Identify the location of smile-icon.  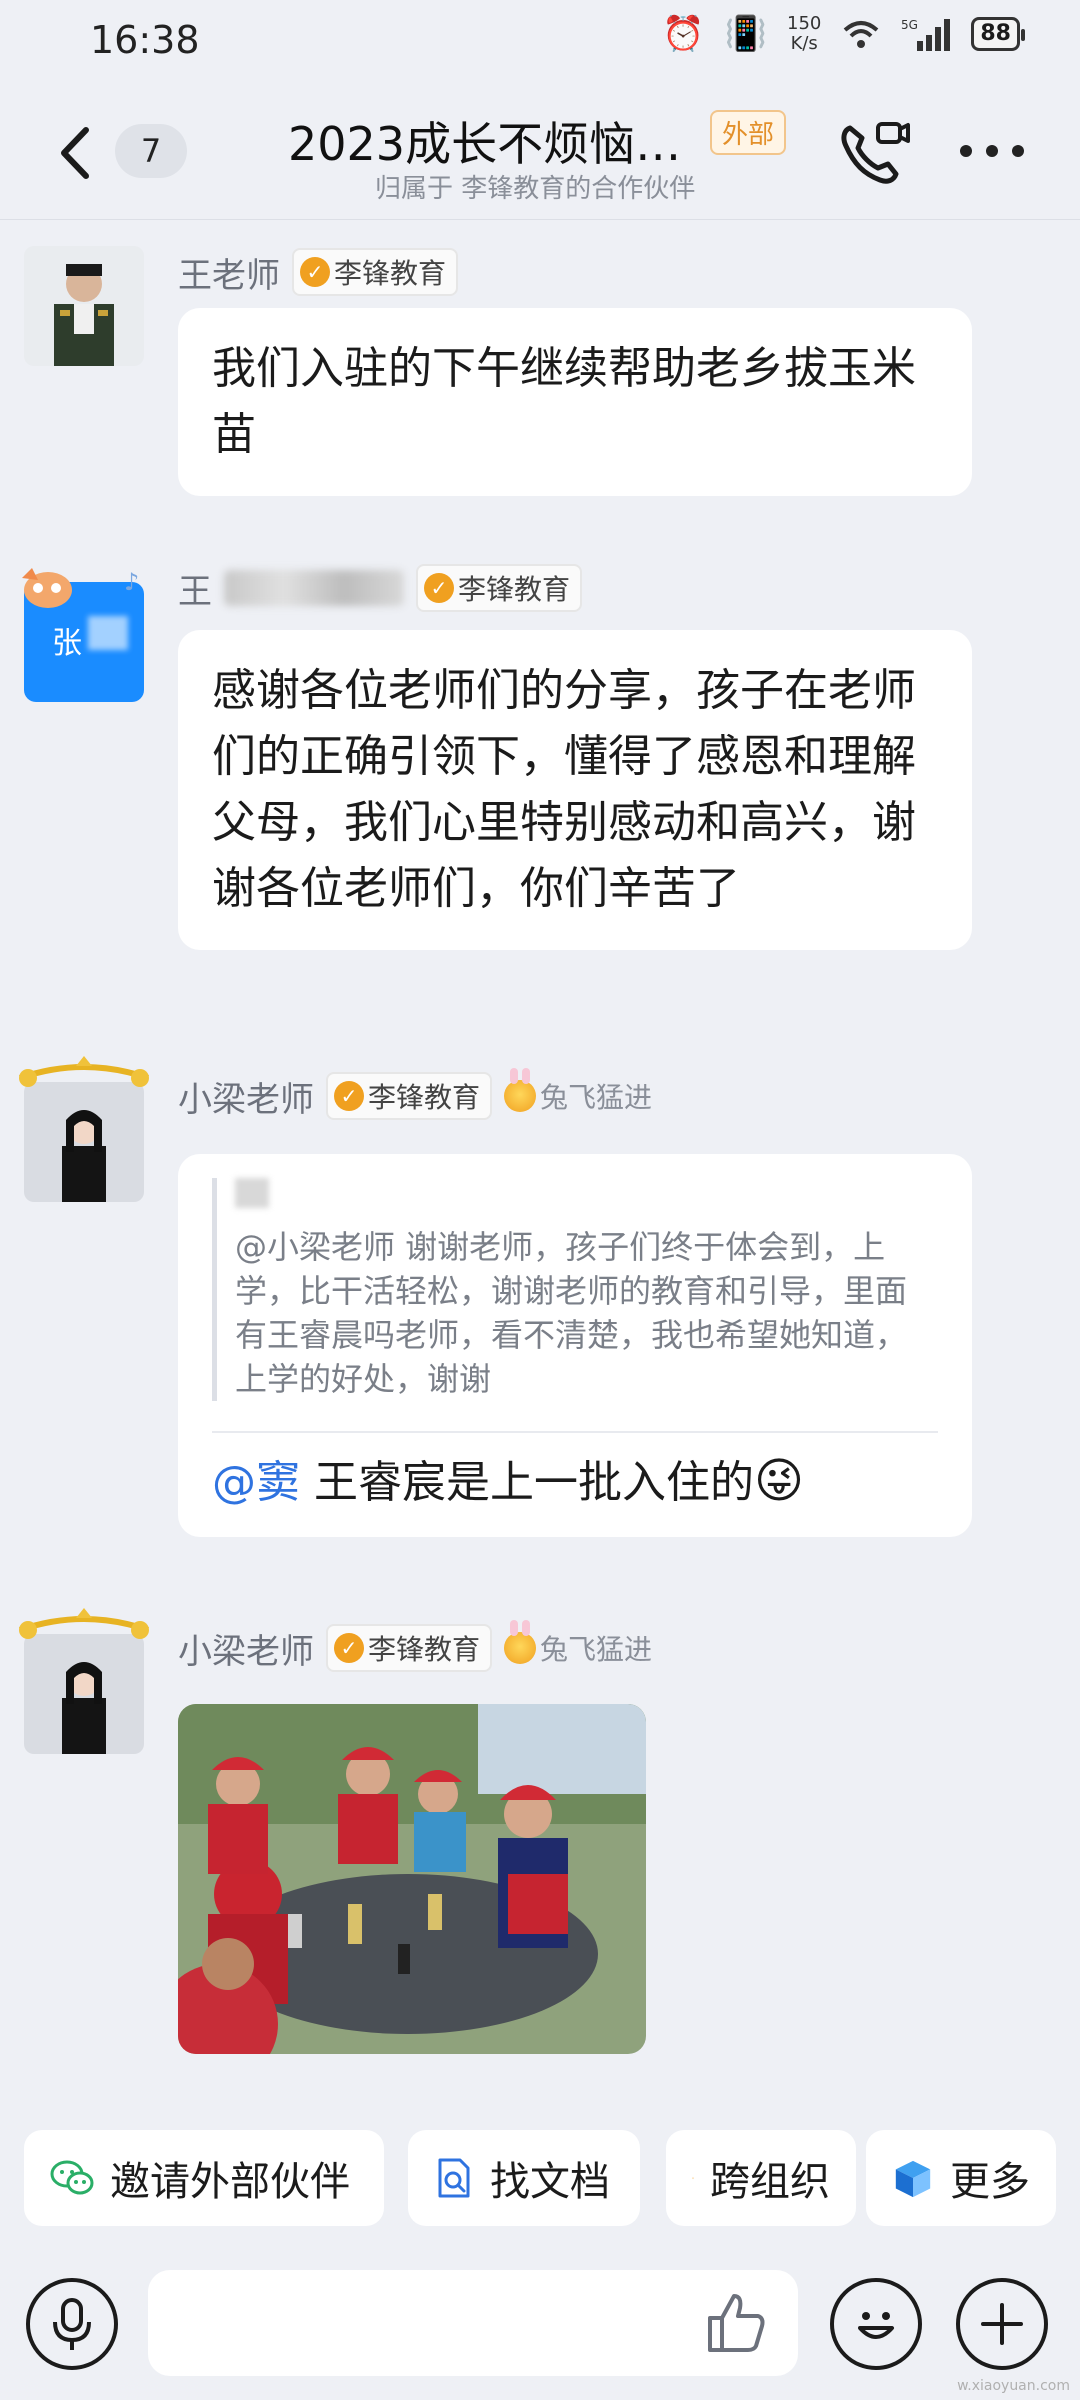
(876, 2325).